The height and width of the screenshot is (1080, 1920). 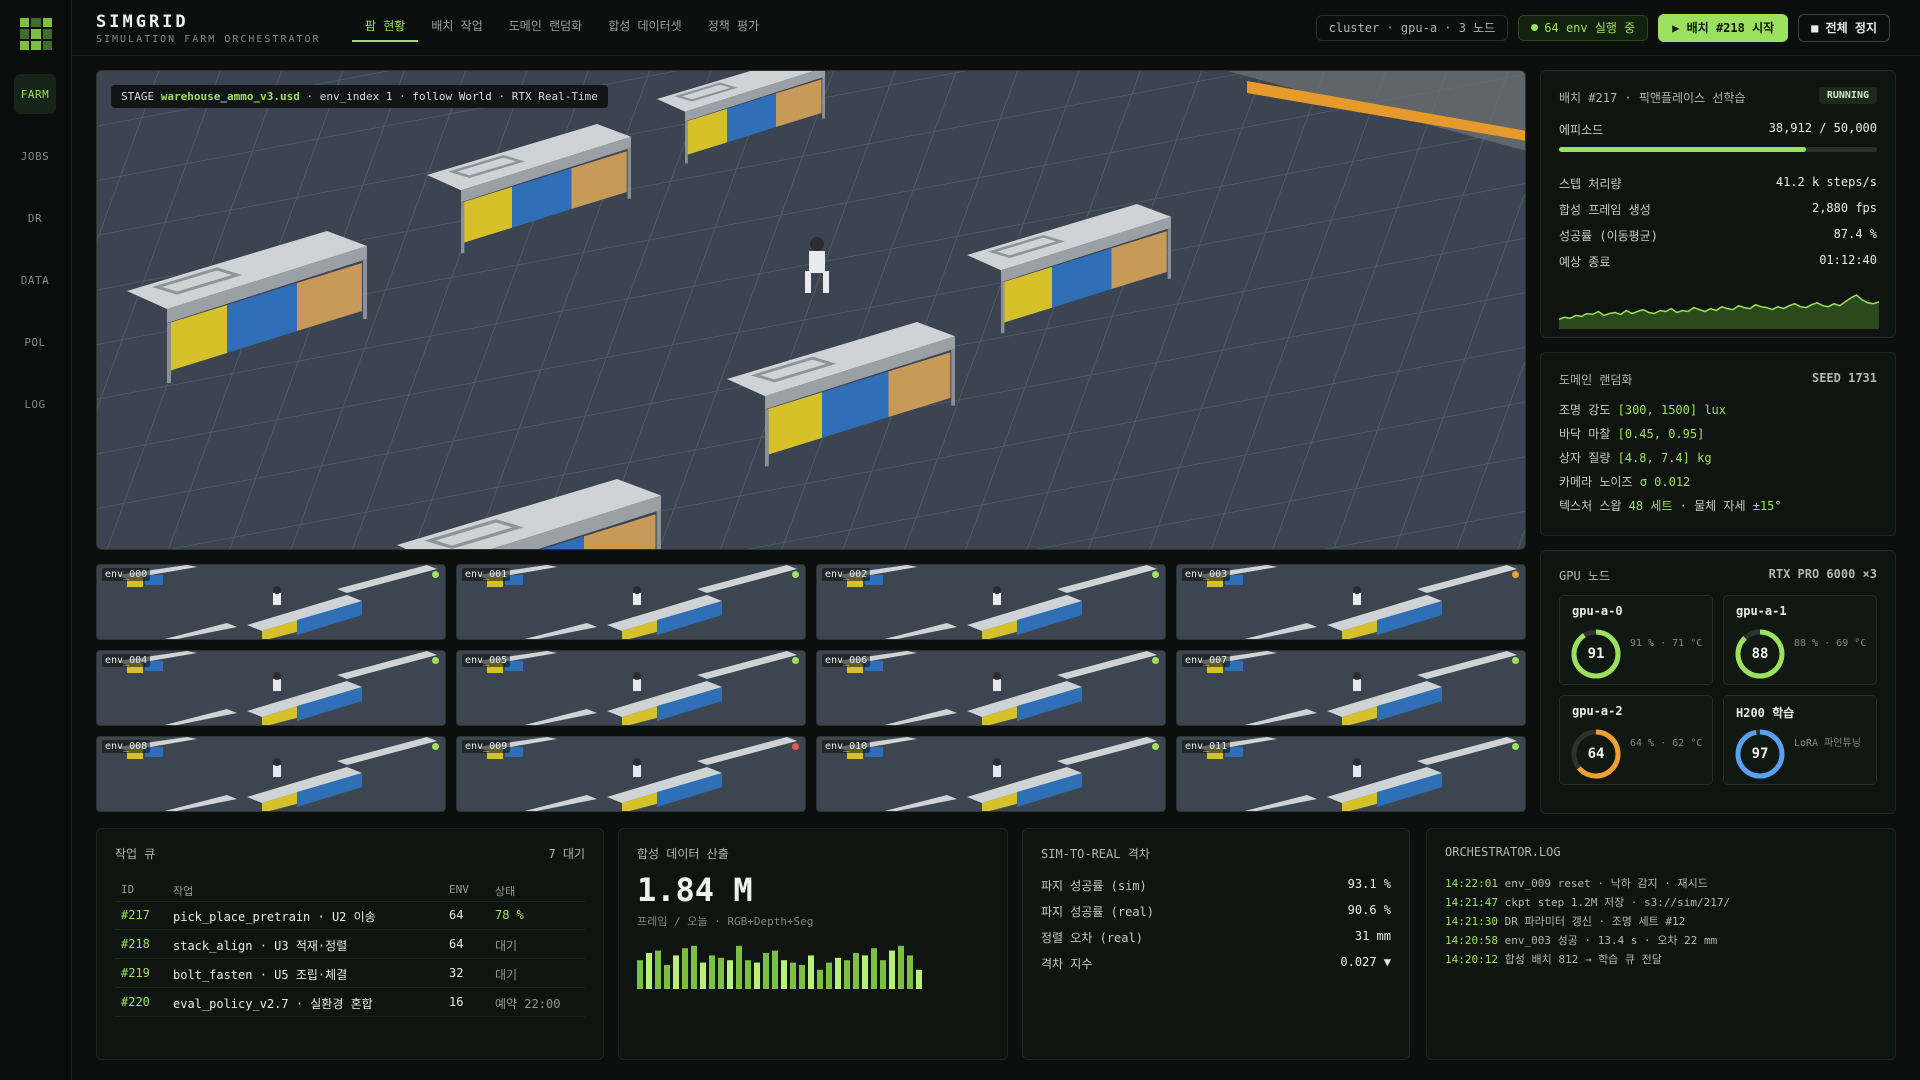 What do you see at coordinates (138, 96) in the screenshot?
I see `stage-prefix: STAGE` at bounding box center [138, 96].